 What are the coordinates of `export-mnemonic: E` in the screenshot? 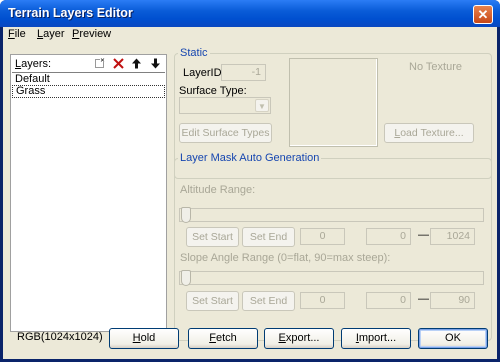 It's located at (282, 338).